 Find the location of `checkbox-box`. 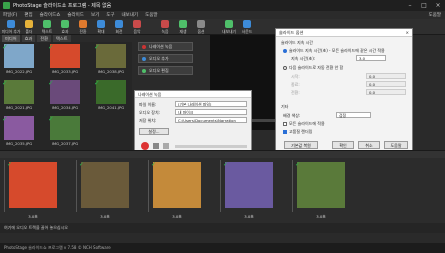

checkbox-box is located at coordinates (285, 124).